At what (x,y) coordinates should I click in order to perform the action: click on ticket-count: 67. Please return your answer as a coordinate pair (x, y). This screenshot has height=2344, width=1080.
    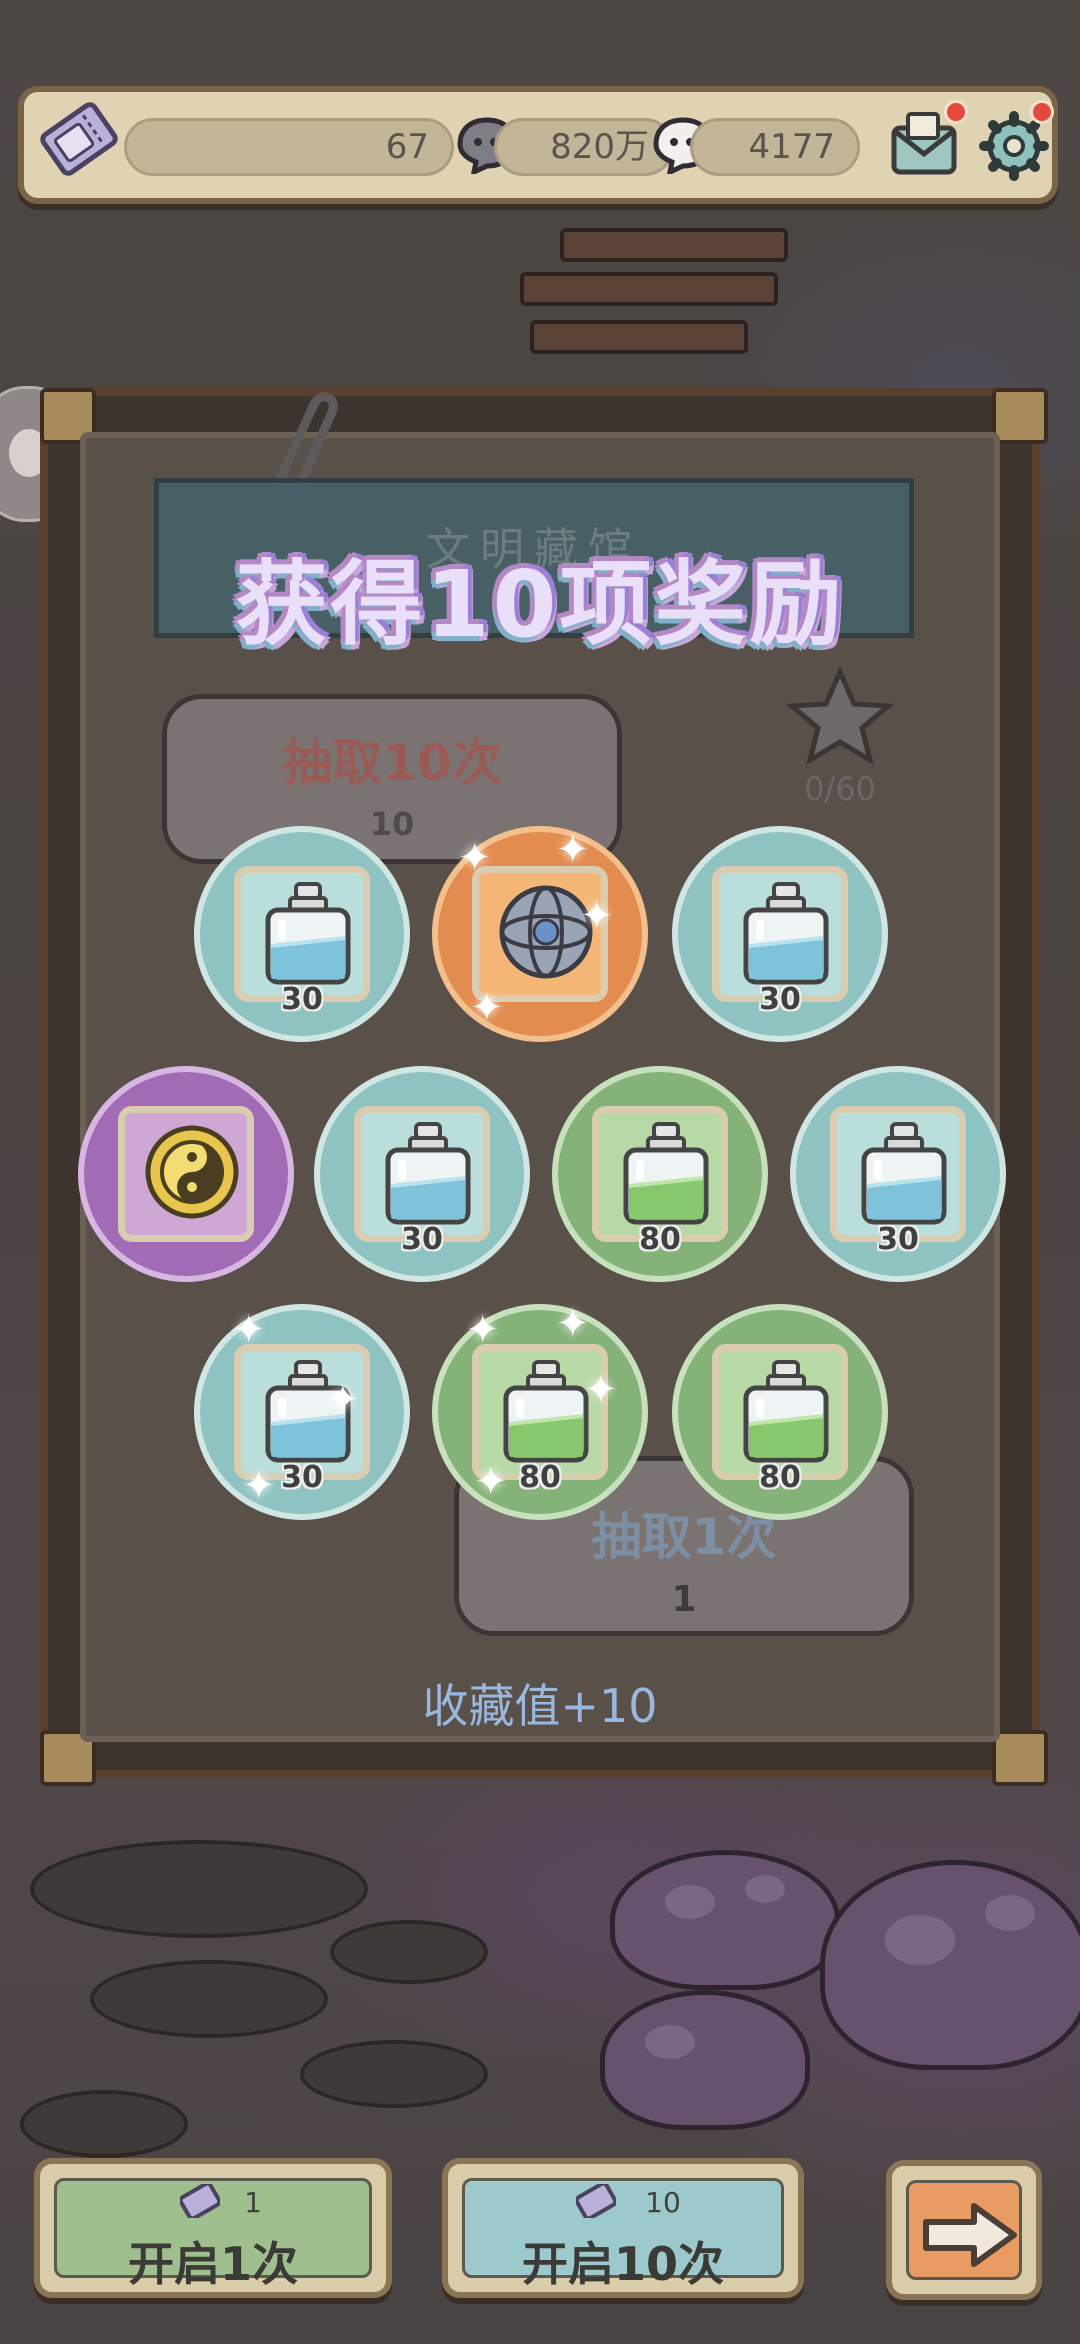
    Looking at the image, I should click on (289, 147).